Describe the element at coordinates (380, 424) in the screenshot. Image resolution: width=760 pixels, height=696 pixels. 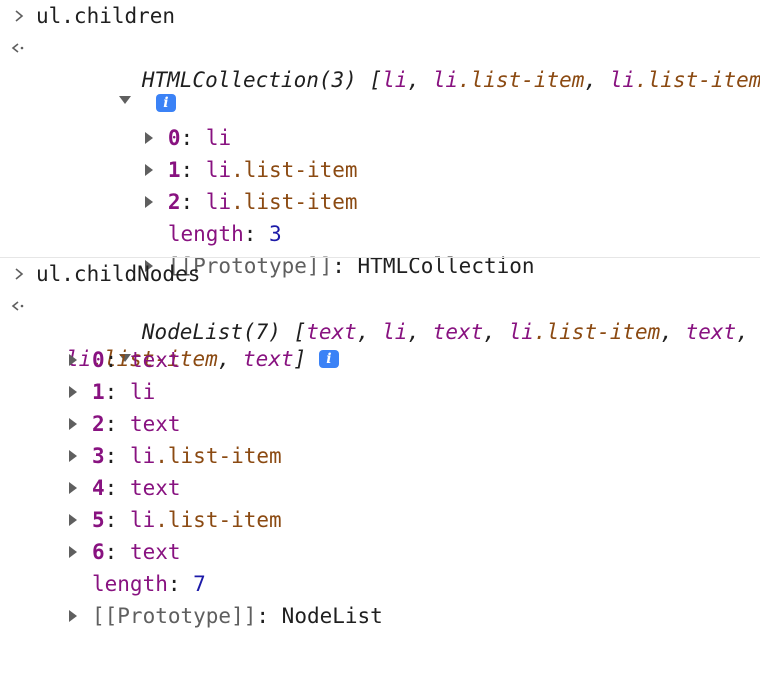
I see `property-row: 2: text` at that location.